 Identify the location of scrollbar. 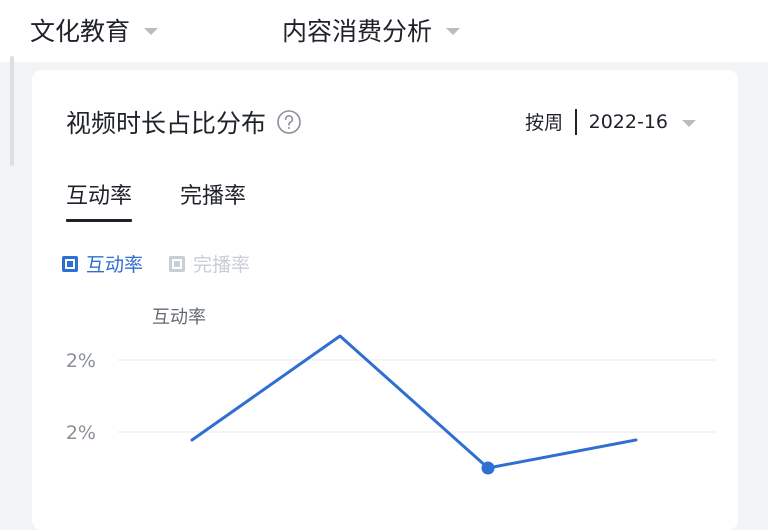
(12, 111).